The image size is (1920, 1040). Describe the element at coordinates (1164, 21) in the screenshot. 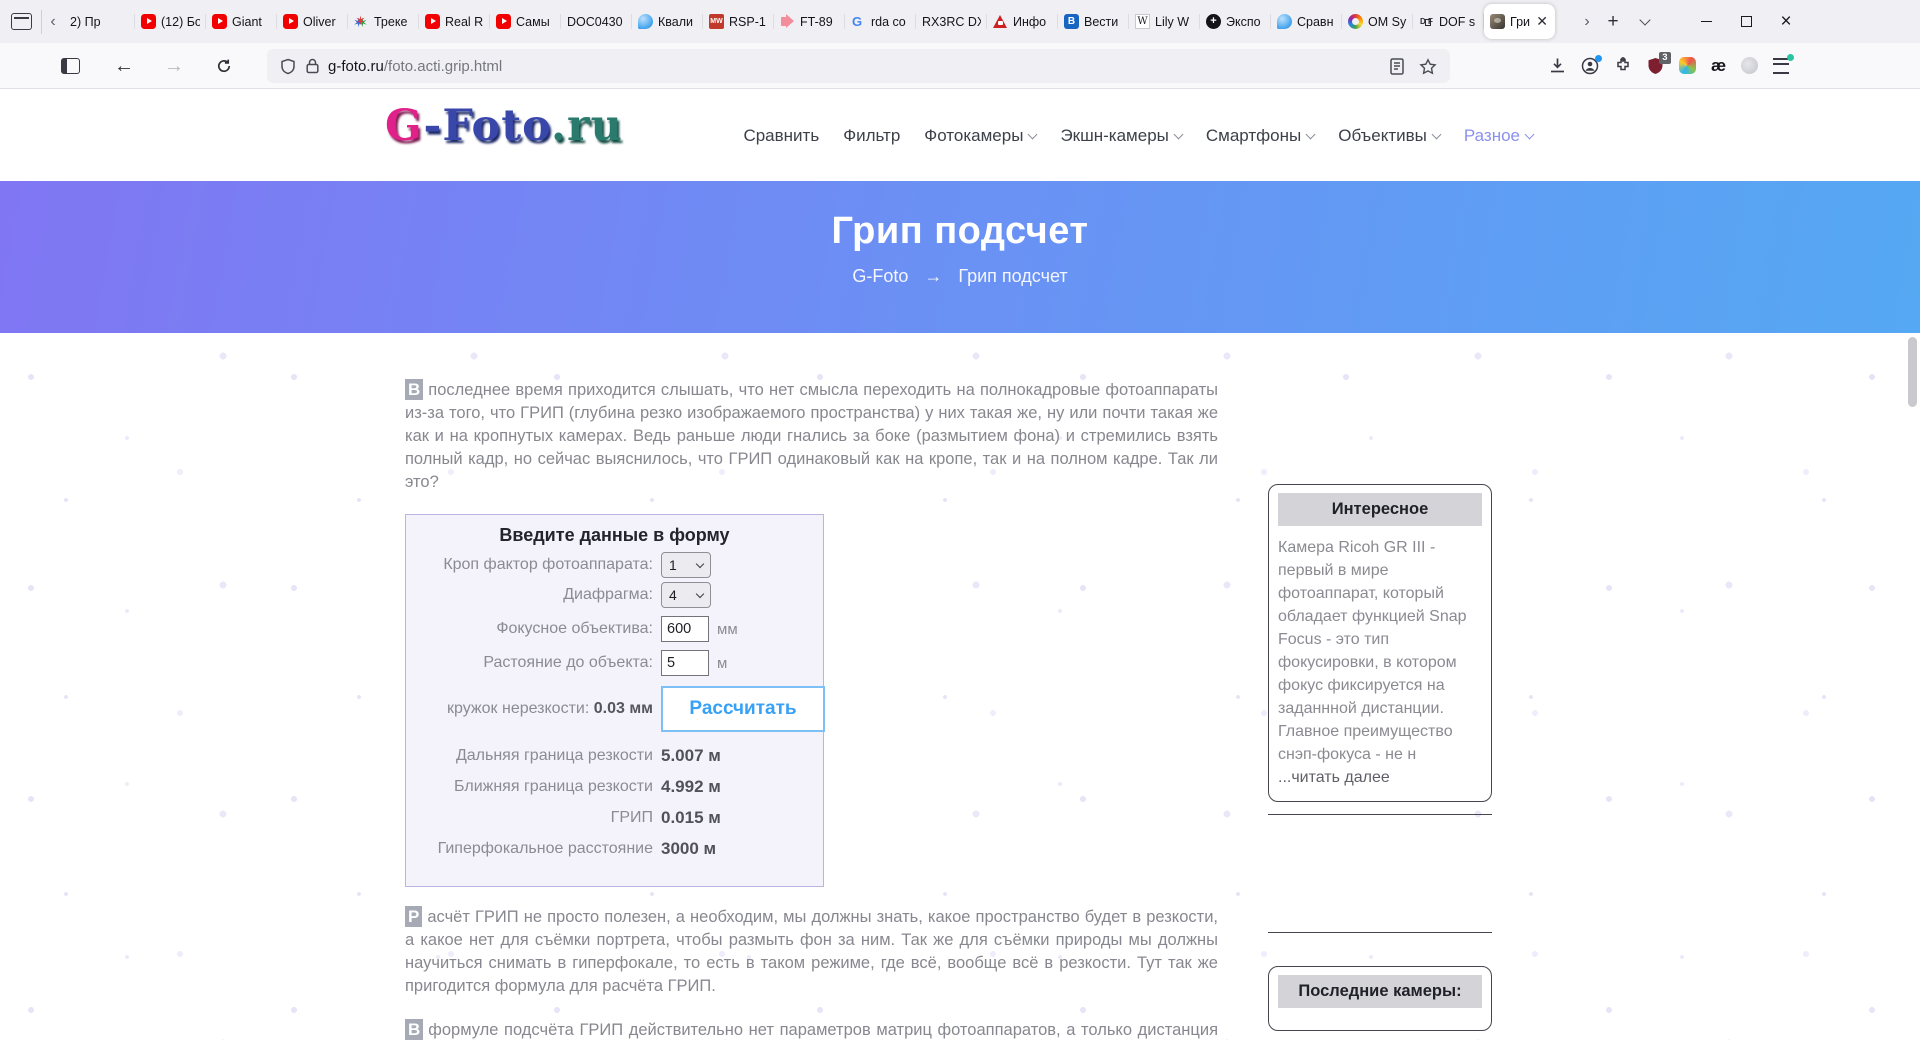

I see `browser-tab: Lily W ✕` at that location.